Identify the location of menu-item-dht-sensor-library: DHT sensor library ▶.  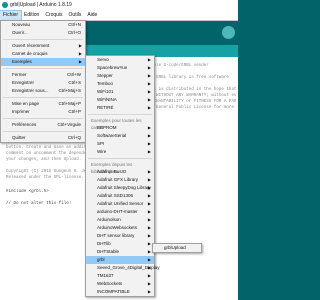
(120, 236).